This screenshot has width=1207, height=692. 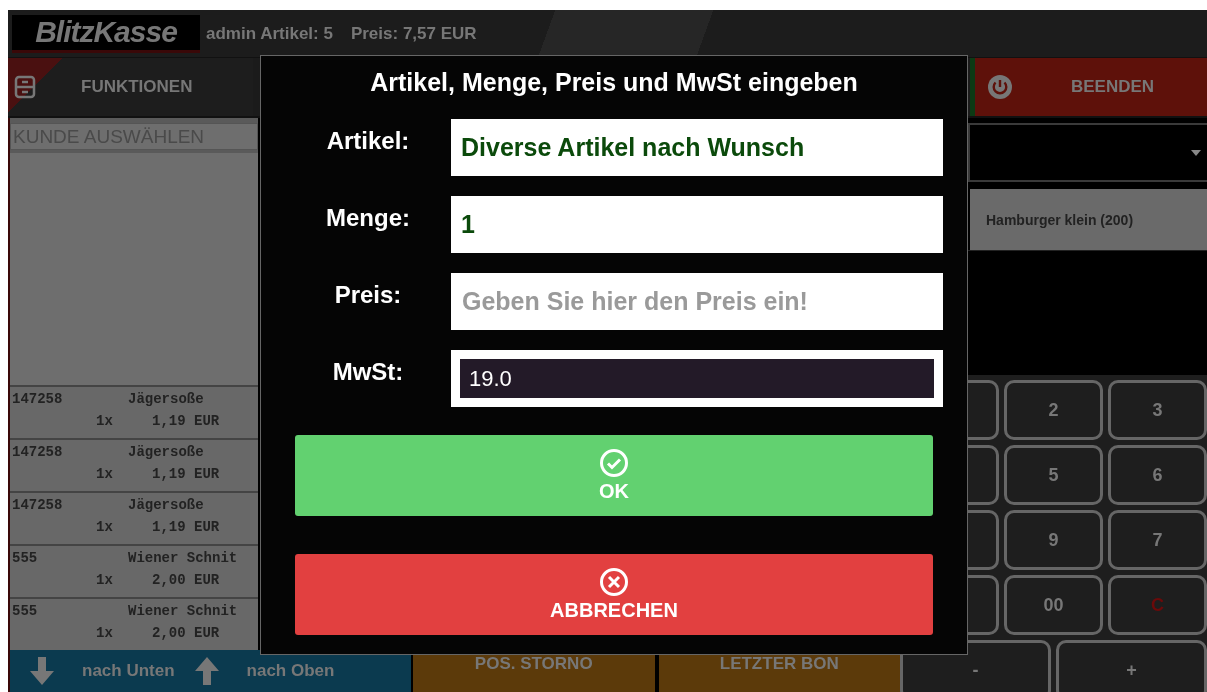 I want to click on ok-button: OK, so click(x=614, y=475).